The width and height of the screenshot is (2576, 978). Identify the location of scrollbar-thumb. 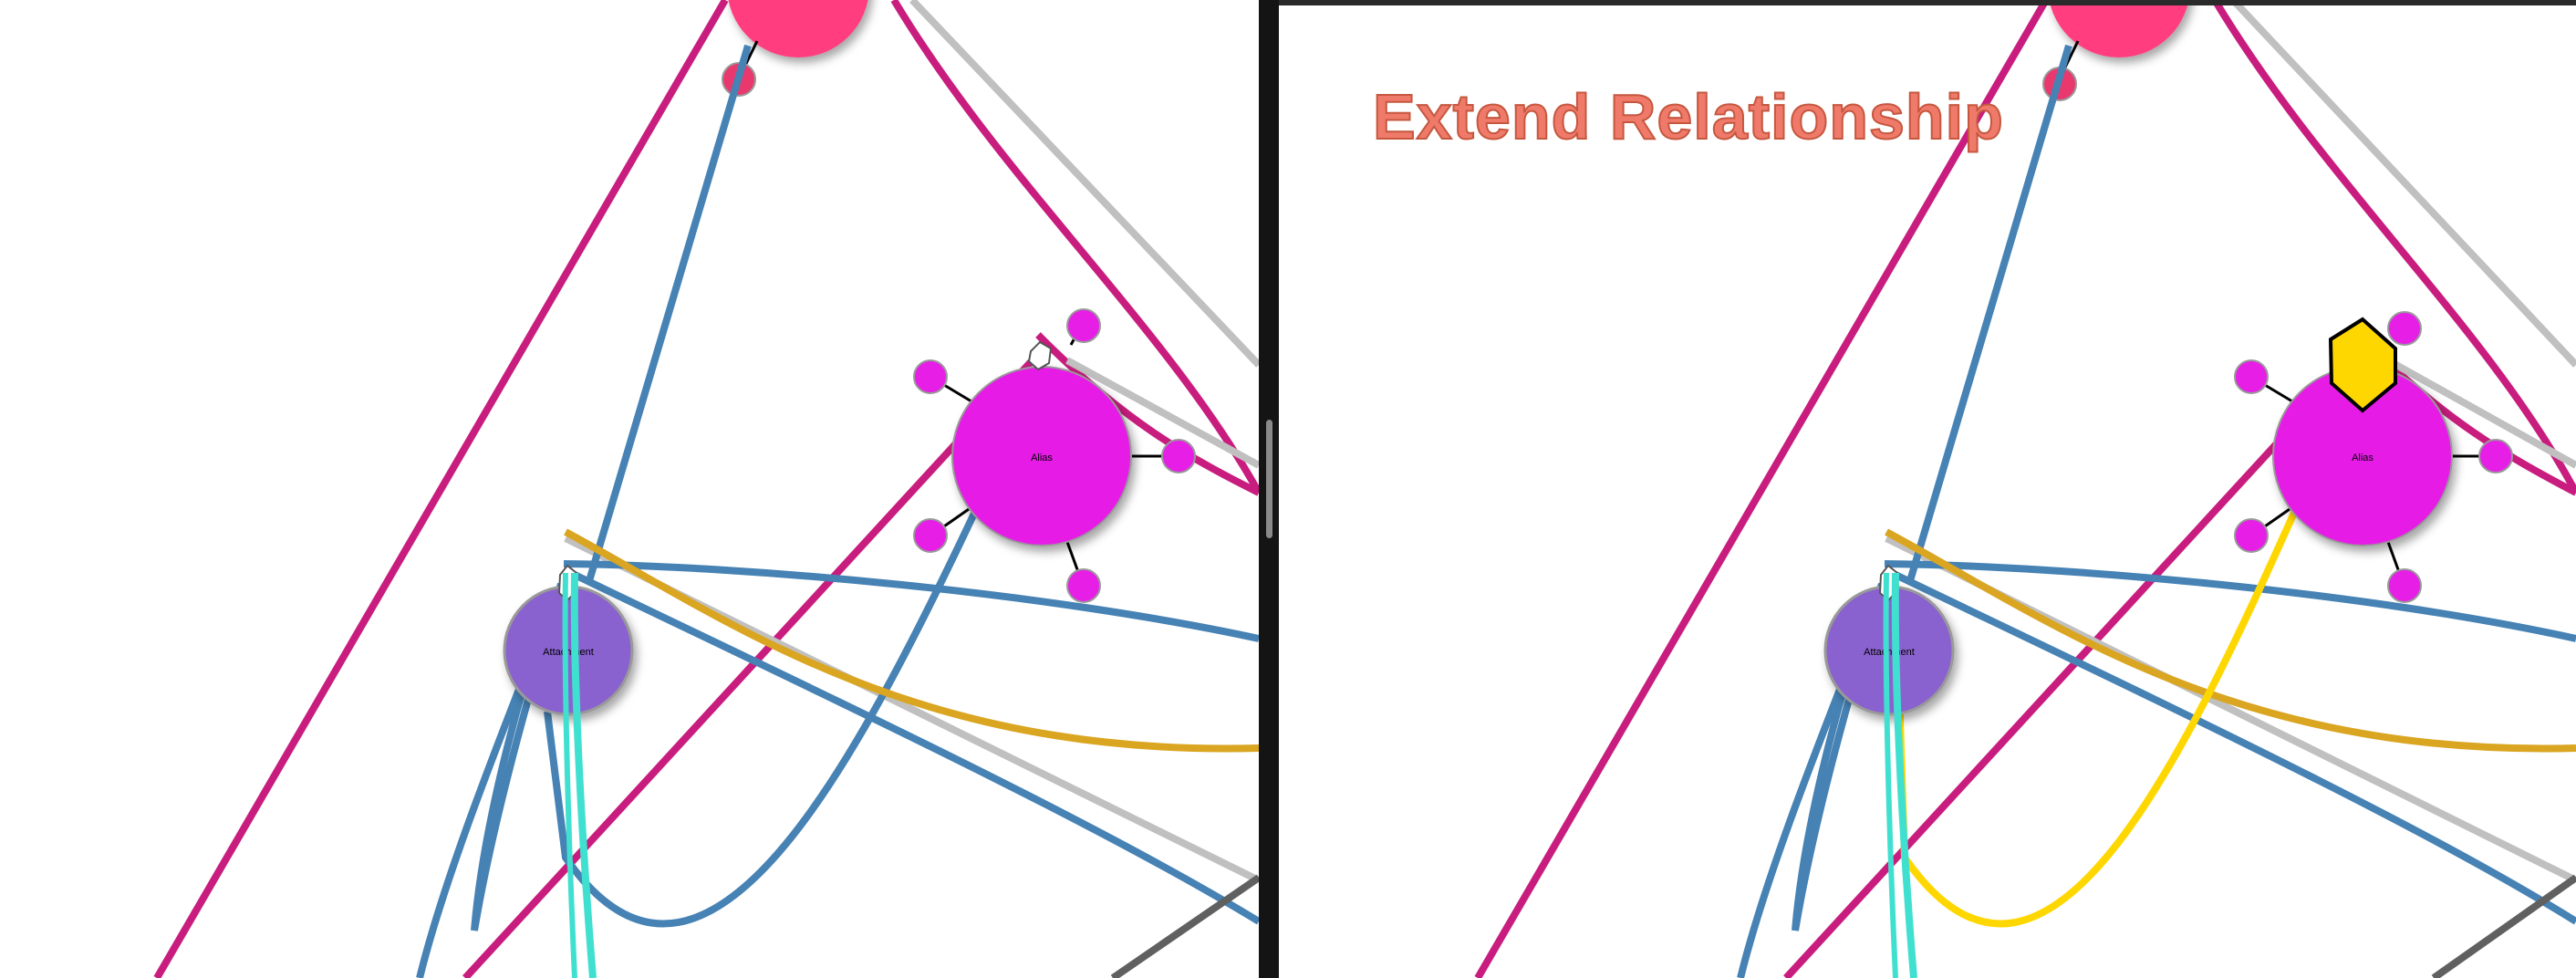
(1269, 479).